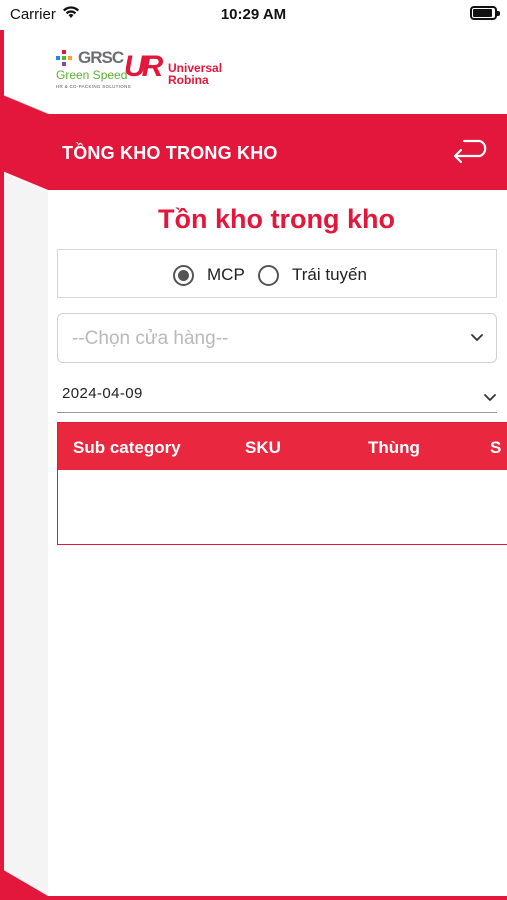 This screenshot has height=900, width=507. What do you see at coordinates (150, 338) in the screenshot?
I see `store-select-placeholder: --Chọn cửa hàng--` at bounding box center [150, 338].